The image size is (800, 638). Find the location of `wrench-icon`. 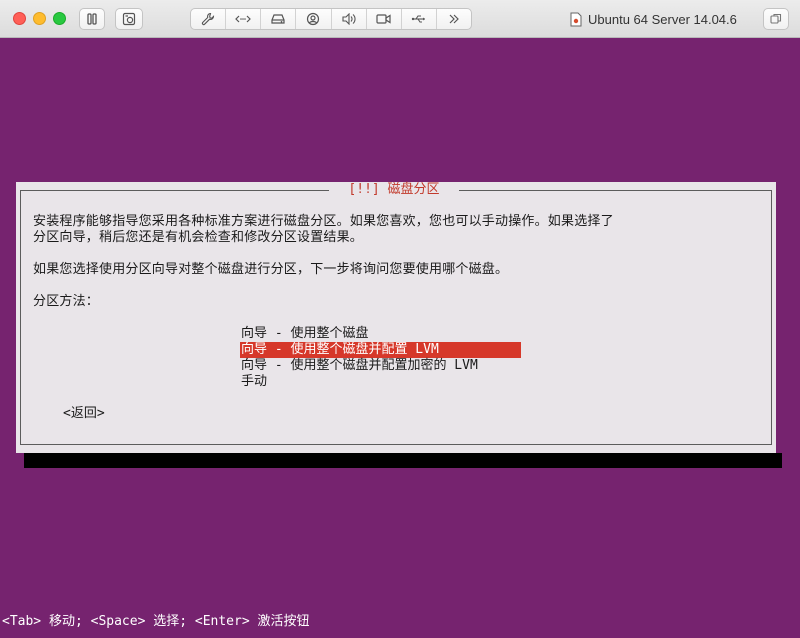

wrench-icon is located at coordinates (208, 19).